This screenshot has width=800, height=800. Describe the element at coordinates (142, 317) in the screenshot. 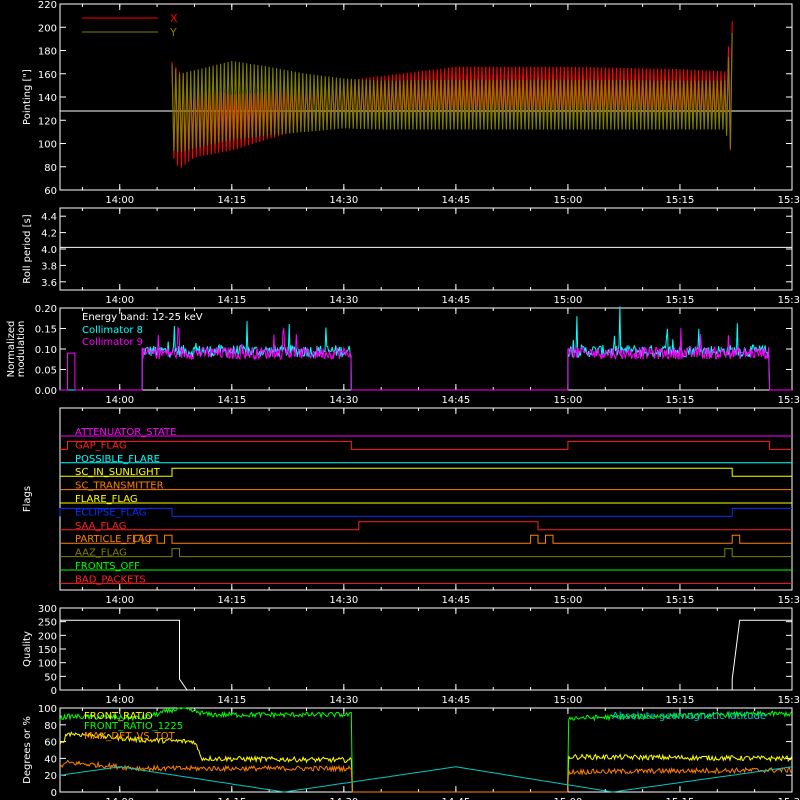

I see `energy-band-annotation: Energy band: 12-25 keV` at that location.